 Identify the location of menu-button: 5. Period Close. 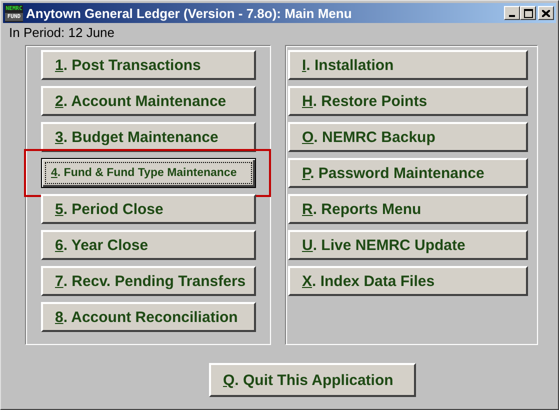
(148, 209).